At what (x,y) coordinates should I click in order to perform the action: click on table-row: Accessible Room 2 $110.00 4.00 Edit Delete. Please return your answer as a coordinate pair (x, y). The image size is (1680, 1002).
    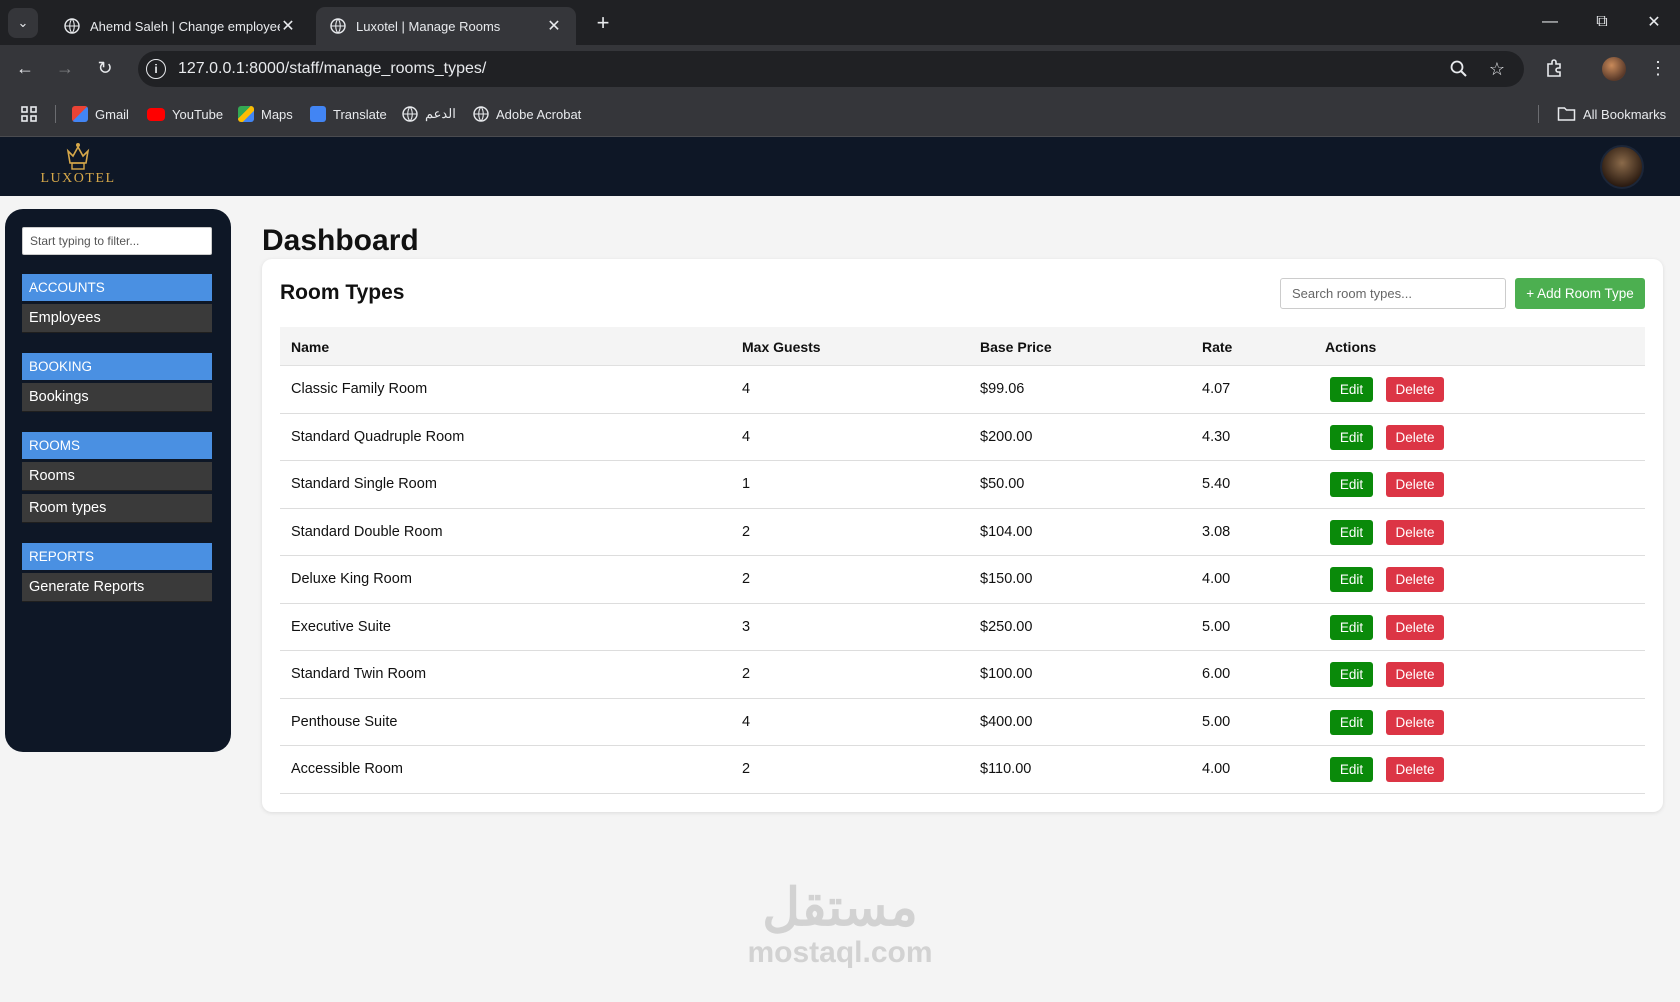
    Looking at the image, I should click on (962, 770).